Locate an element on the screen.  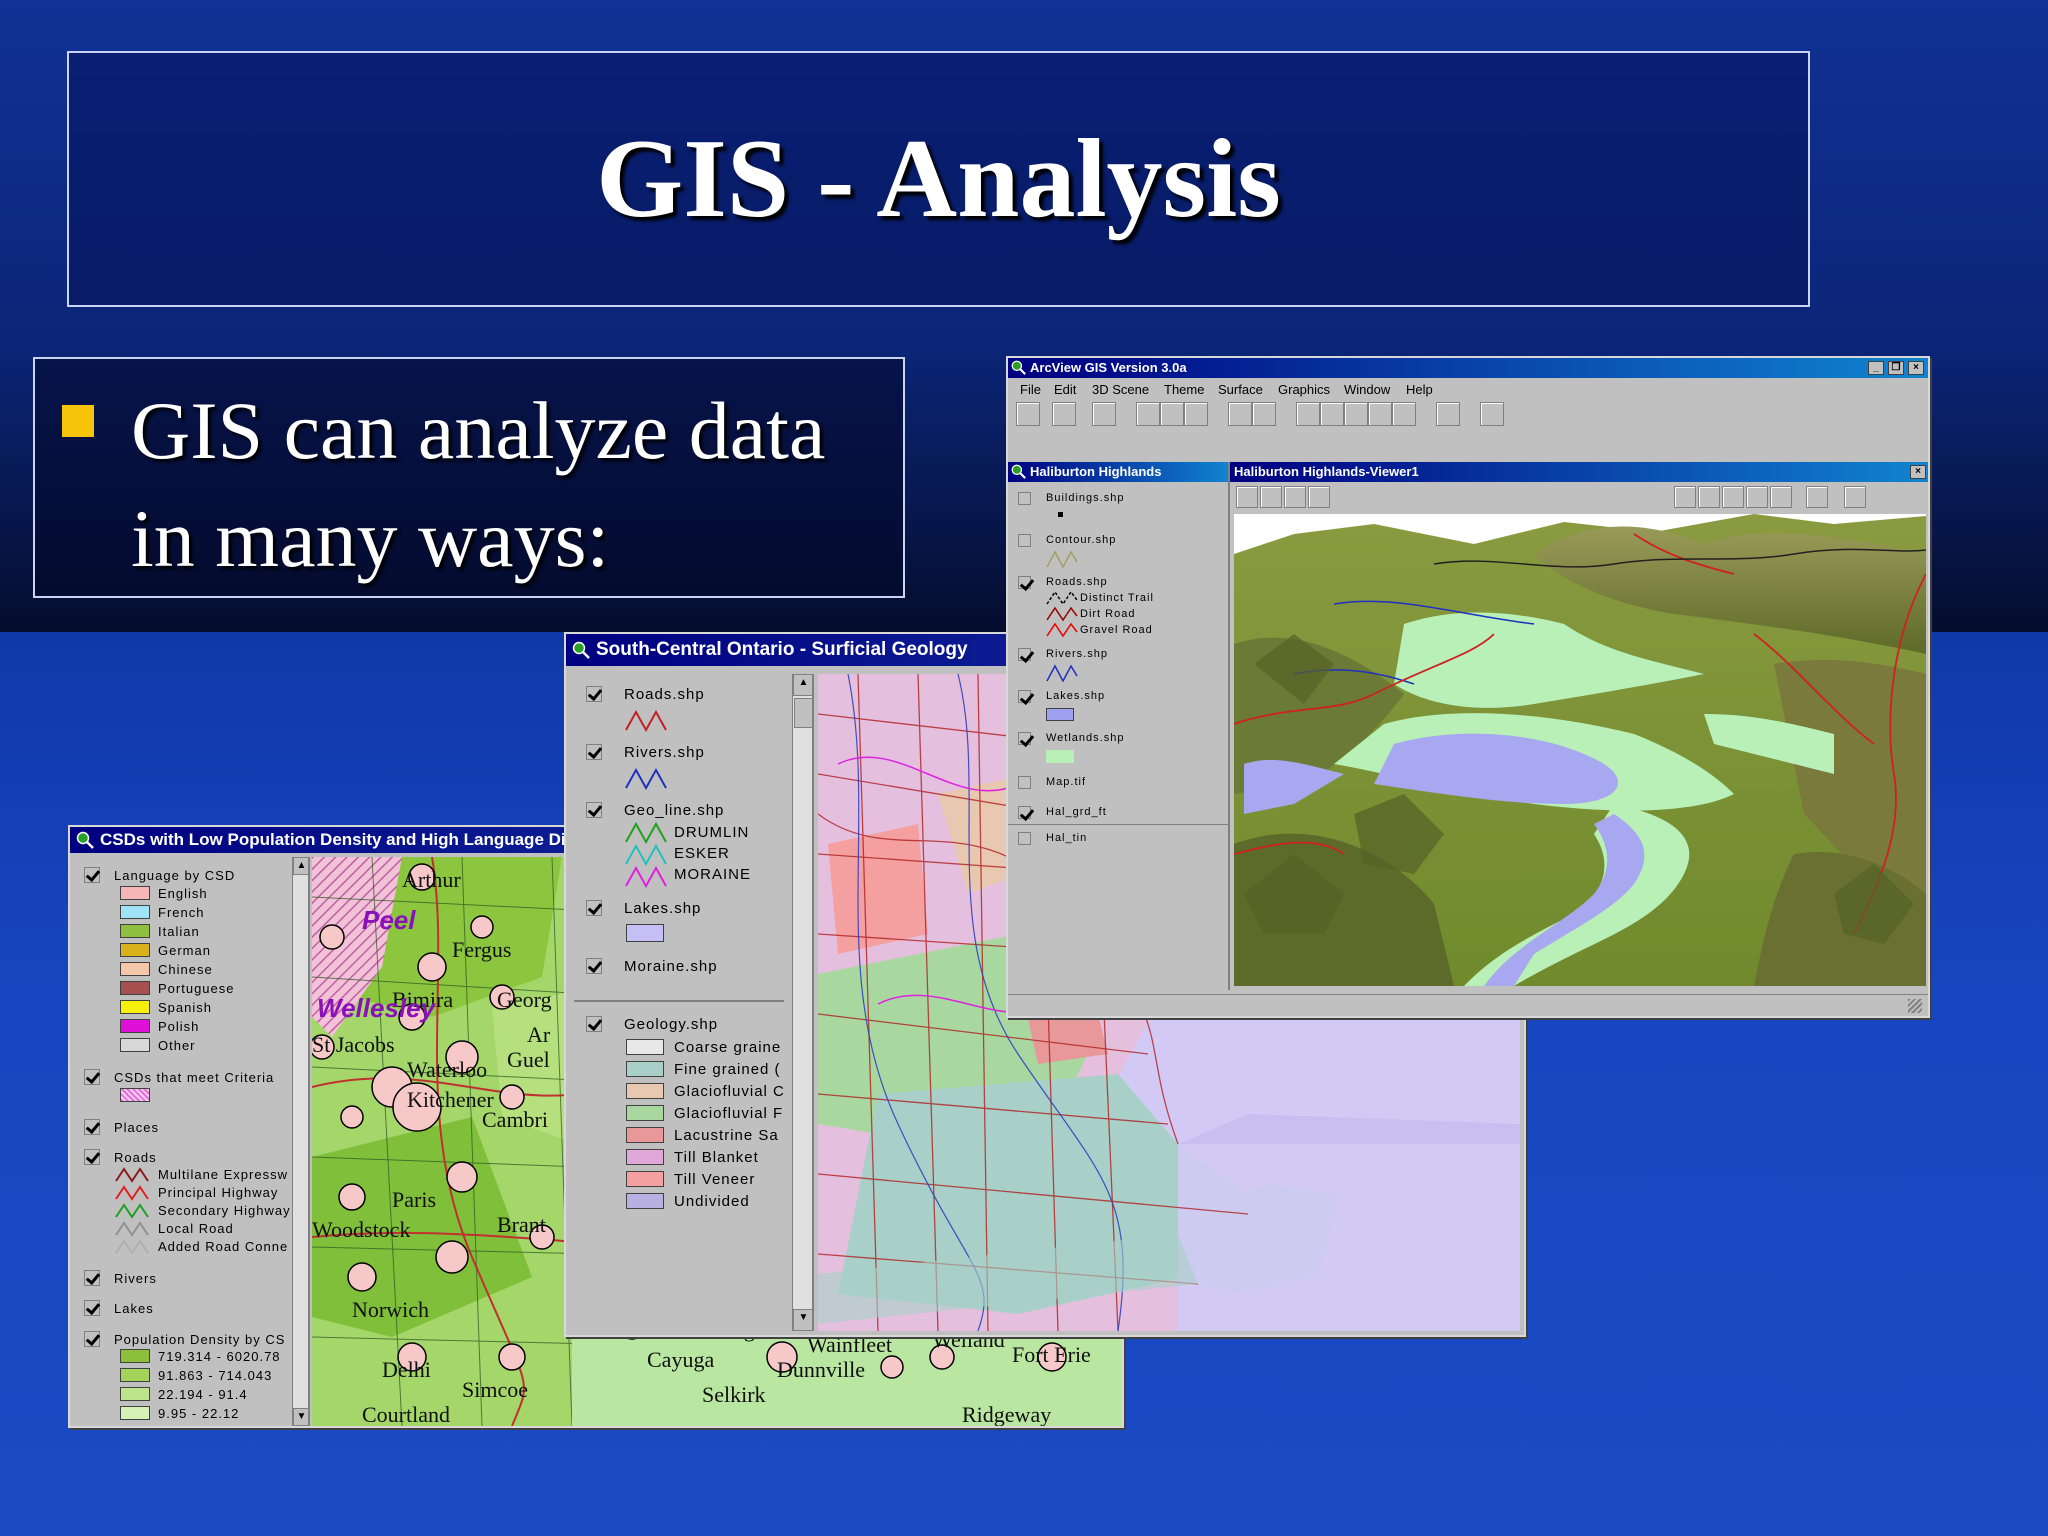
map-label-brant: Brant is located at coordinates (521, 1224).